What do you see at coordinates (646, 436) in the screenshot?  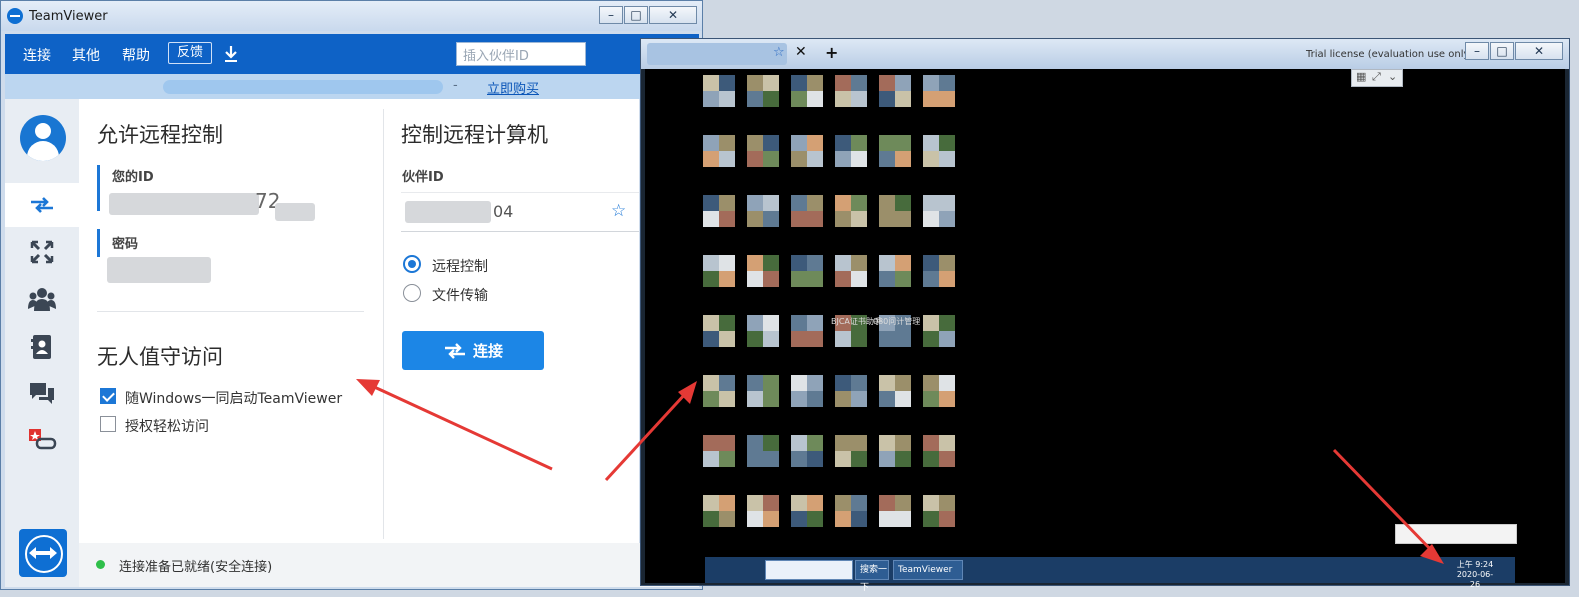 I see `arrow-to-desktop` at bounding box center [646, 436].